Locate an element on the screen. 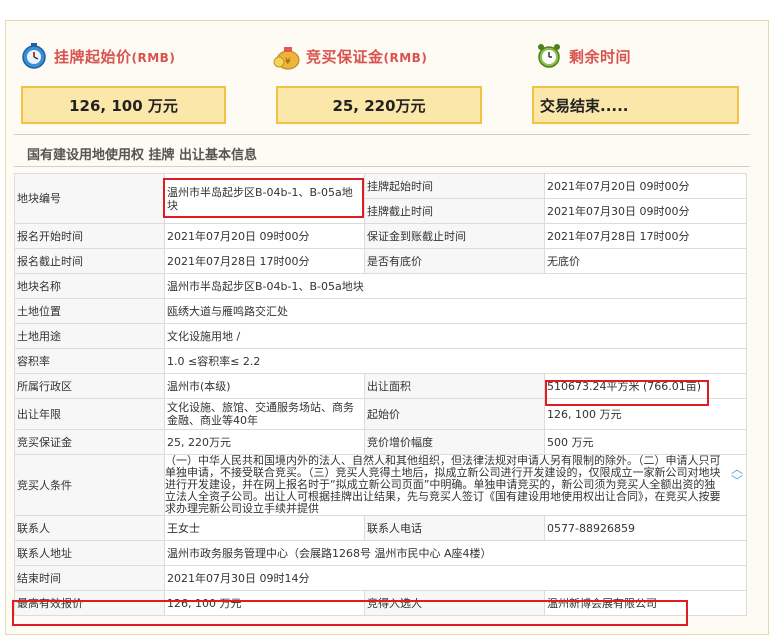 Image resolution: width=774 pixels, height=635 pixels. table-row: 竞买保证金 25, 220万元 竞价增价幅度 500 万元 is located at coordinates (380, 442).